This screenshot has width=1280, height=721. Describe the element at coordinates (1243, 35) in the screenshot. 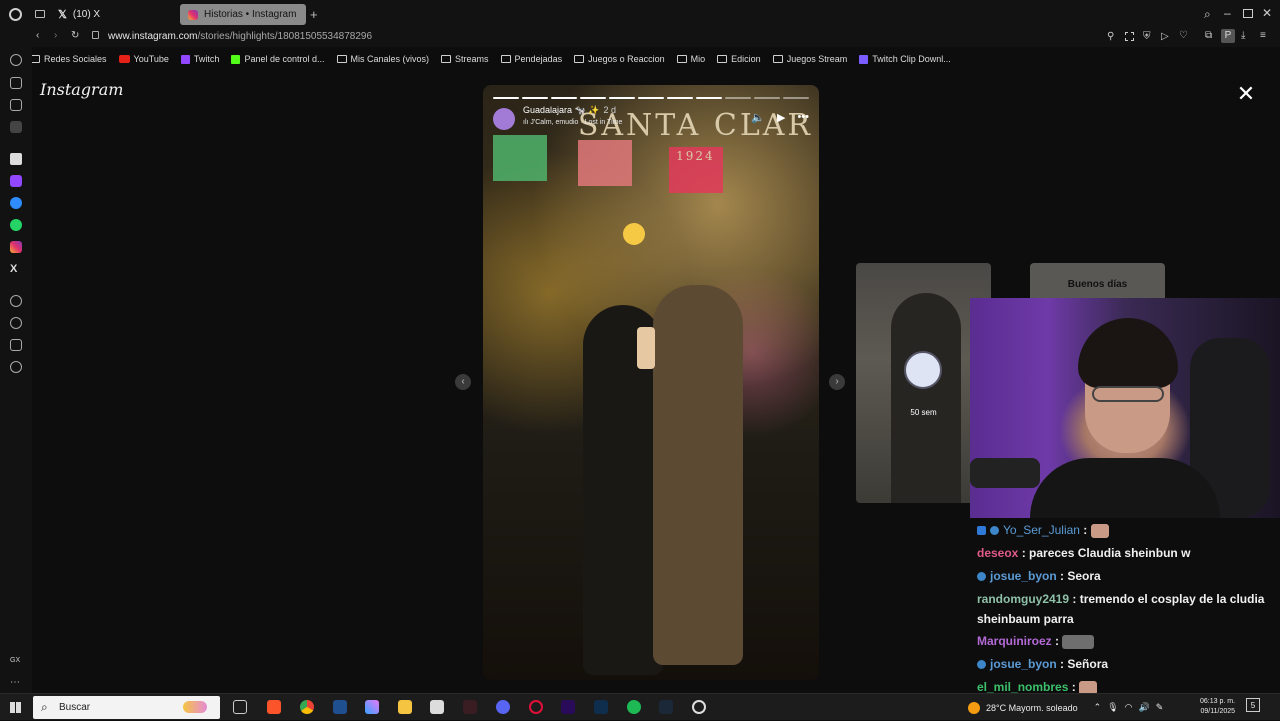

I see `download-icon: ⤓` at that location.